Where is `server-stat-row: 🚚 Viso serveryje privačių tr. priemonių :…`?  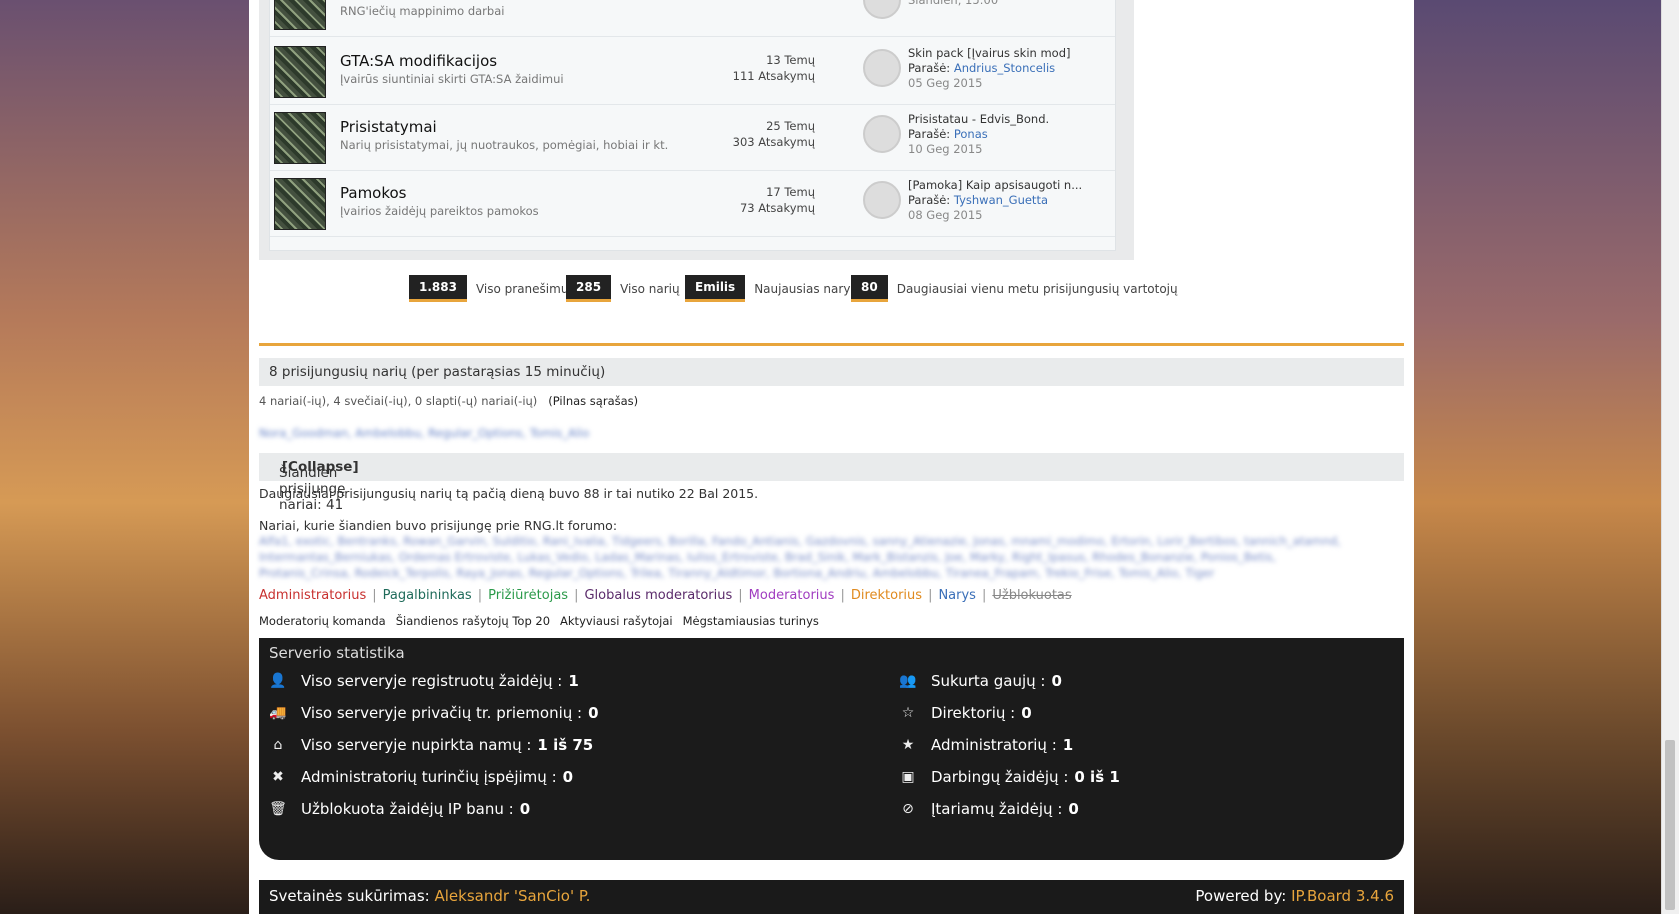 server-stat-row: 🚚 Viso serveryje privačių tr. priemonių :… is located at coordinates (433, 713).